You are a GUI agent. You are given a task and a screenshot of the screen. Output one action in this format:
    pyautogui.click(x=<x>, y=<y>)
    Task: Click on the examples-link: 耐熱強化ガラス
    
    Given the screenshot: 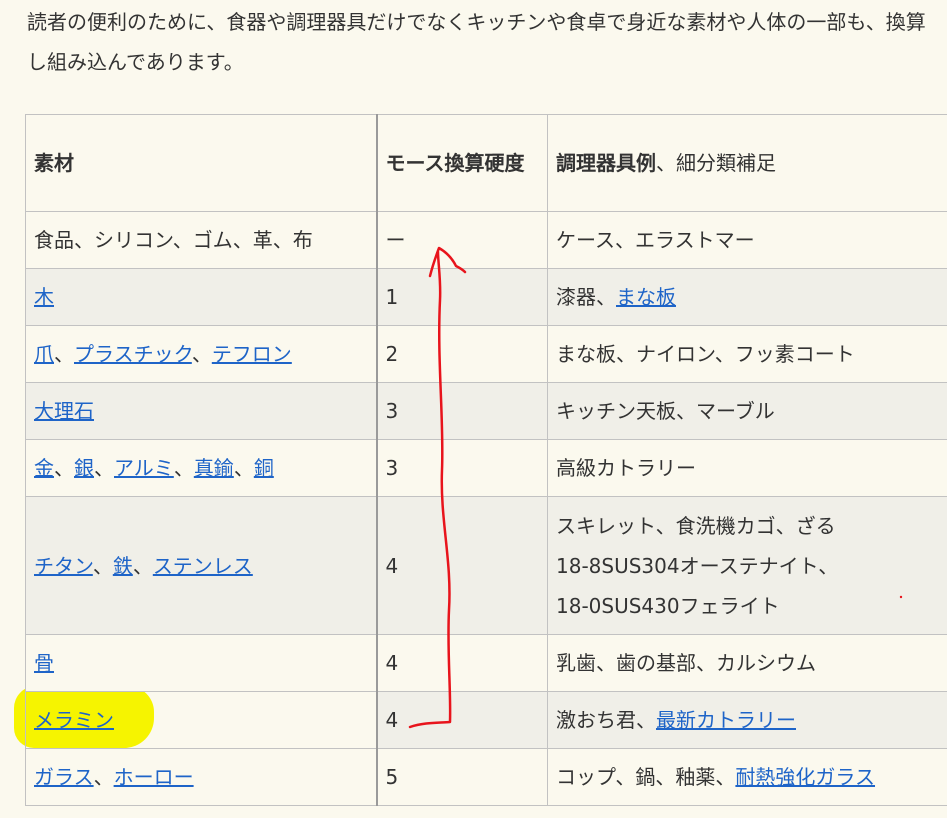 What is the action you would take?
    pyautogui.click(x=805, y=777)
    